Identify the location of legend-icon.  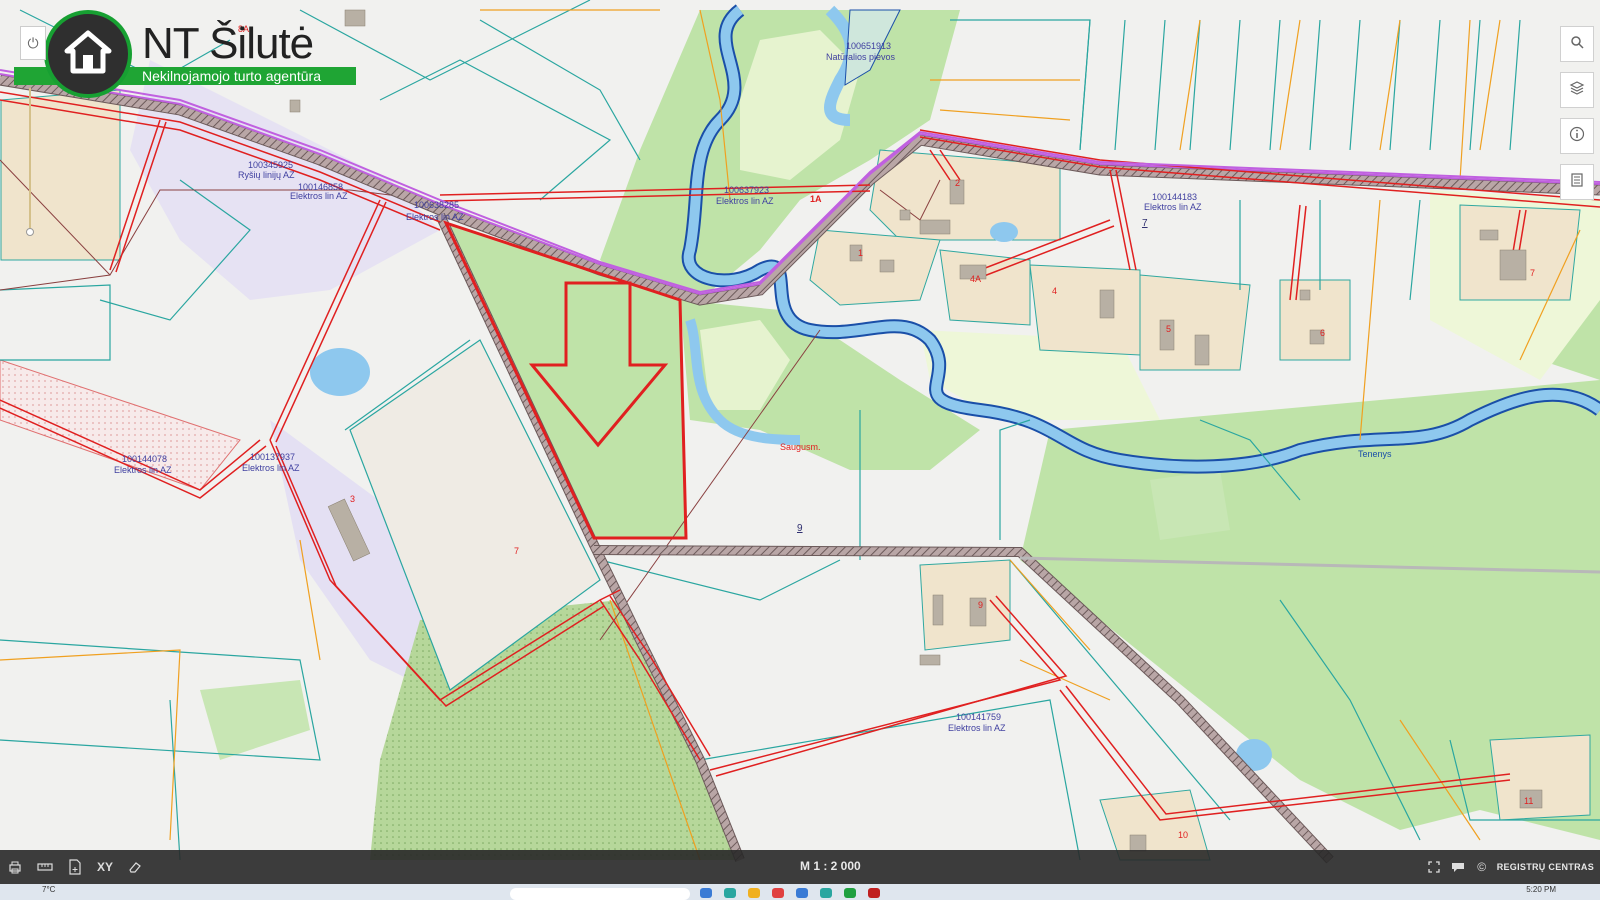
(1577, 182).